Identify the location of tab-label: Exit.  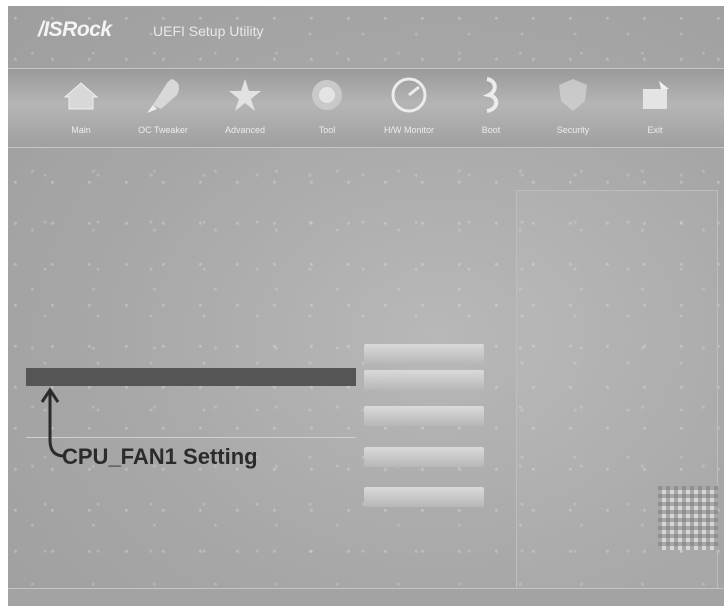
(655, 130).